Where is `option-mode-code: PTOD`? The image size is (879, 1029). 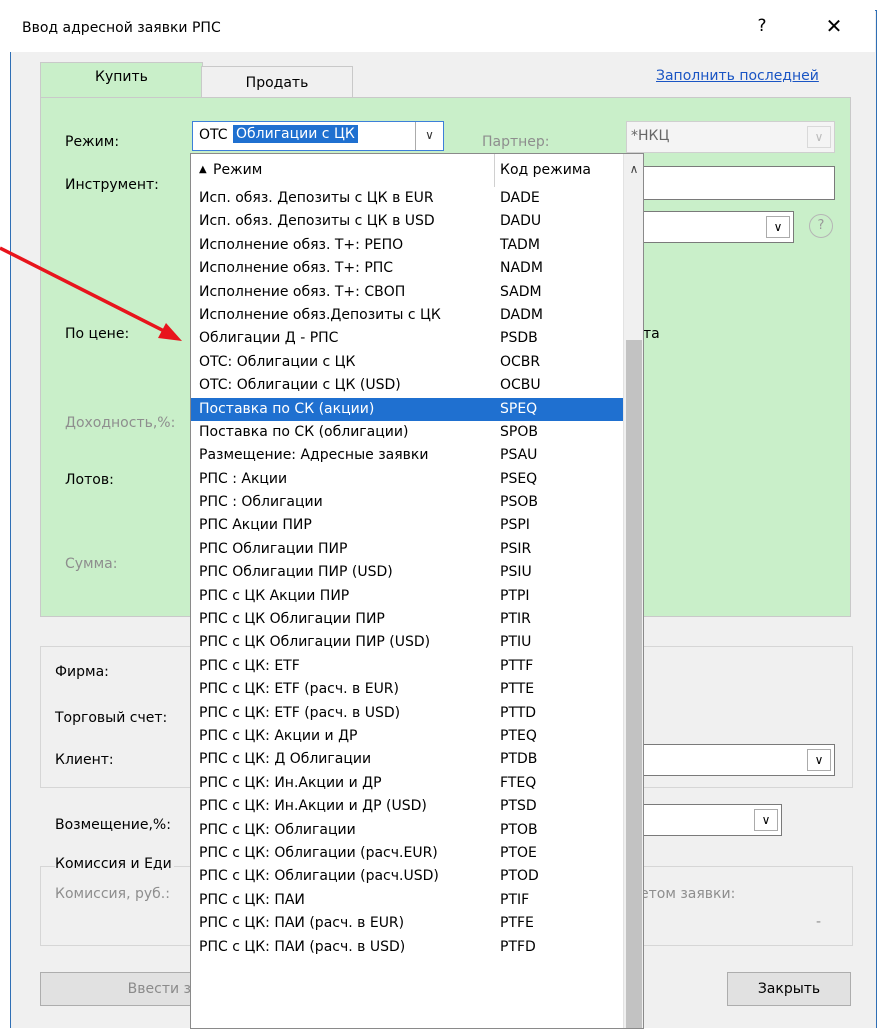 option-mode-code: PTOD is located at coordinates (519, 876).